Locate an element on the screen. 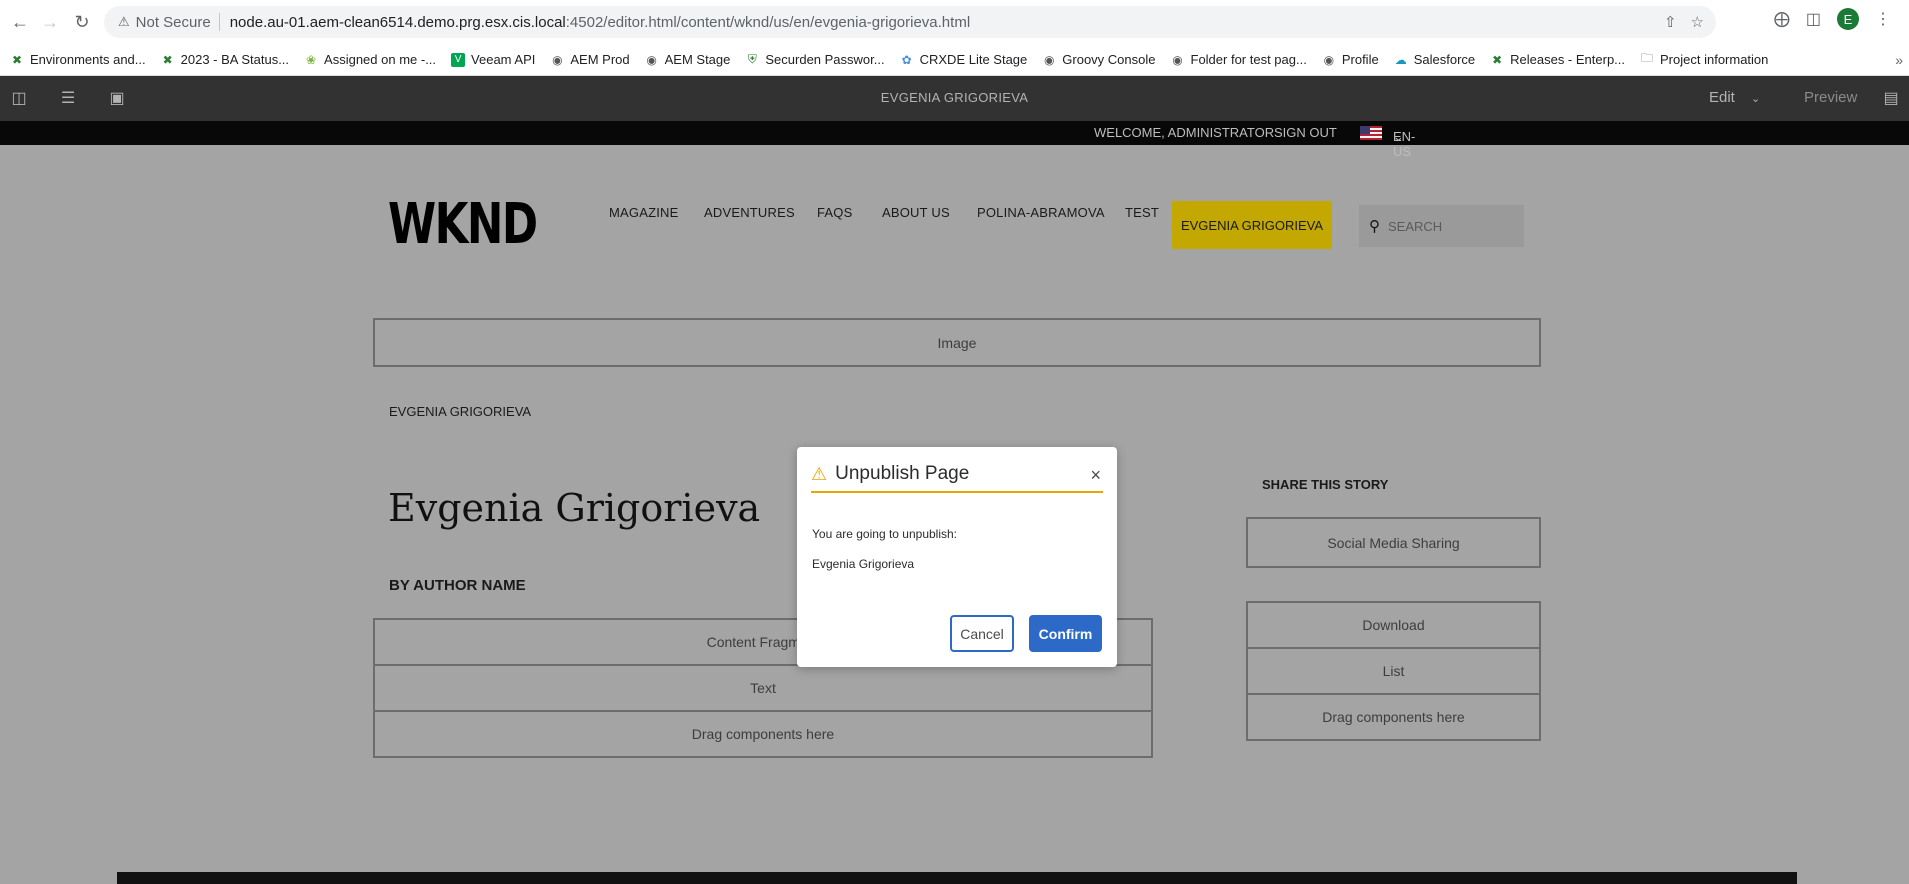 The image size is (1909, 884). bookmark-item: ◉ Groovy Console is located at coordinates (1098, 59).